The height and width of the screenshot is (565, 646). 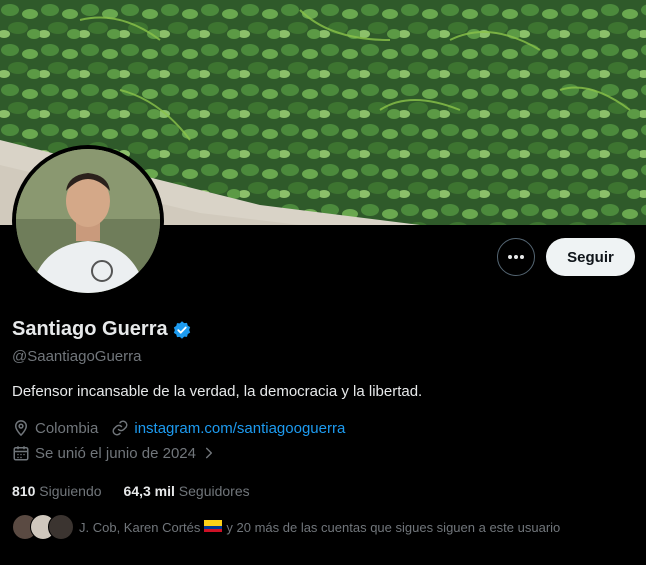 I want to click on website: instagram.com/santiagooguerra, so click(x=228, y=428).